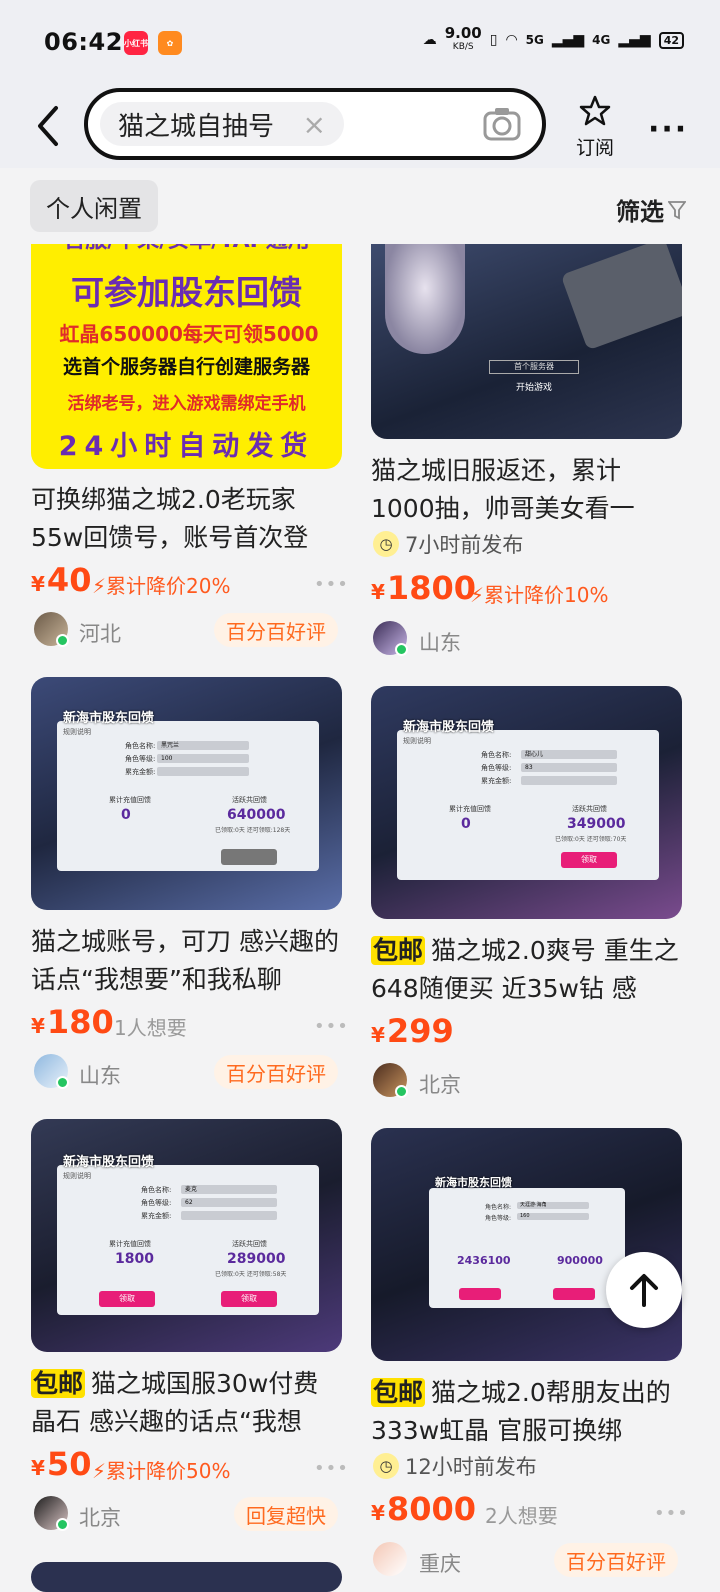 The image size is (720, 1592). Describe the element at coordinates (640, 212) in the screenshot. I see `filter-label: 筛选` at that location.